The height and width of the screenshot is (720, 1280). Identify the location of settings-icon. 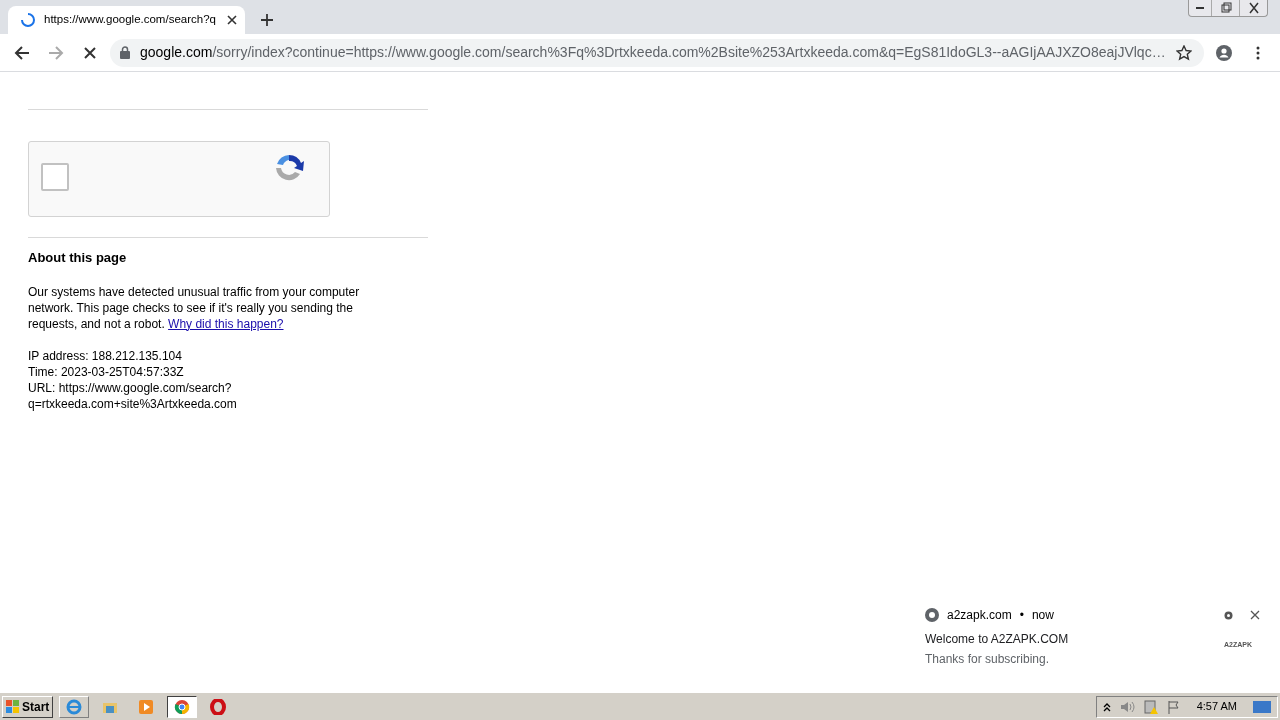
(1228, 615).